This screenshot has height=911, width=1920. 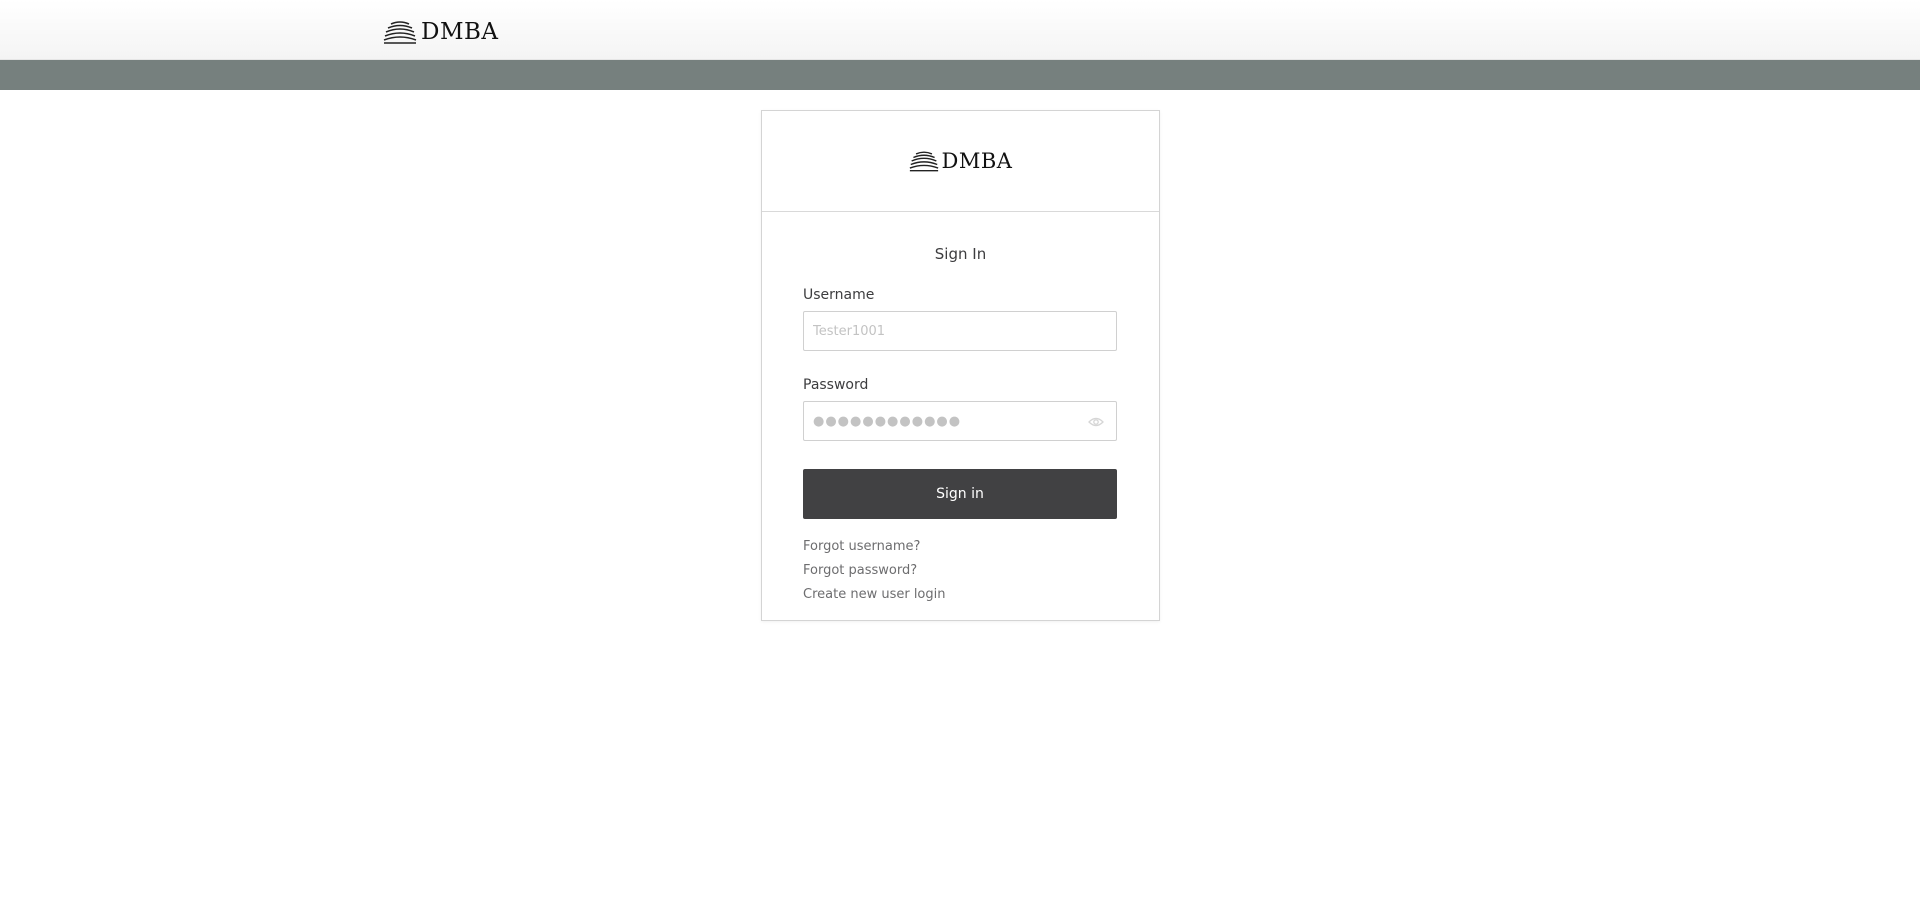 I want to click on username-label: Username, so click(x=839, y=295).